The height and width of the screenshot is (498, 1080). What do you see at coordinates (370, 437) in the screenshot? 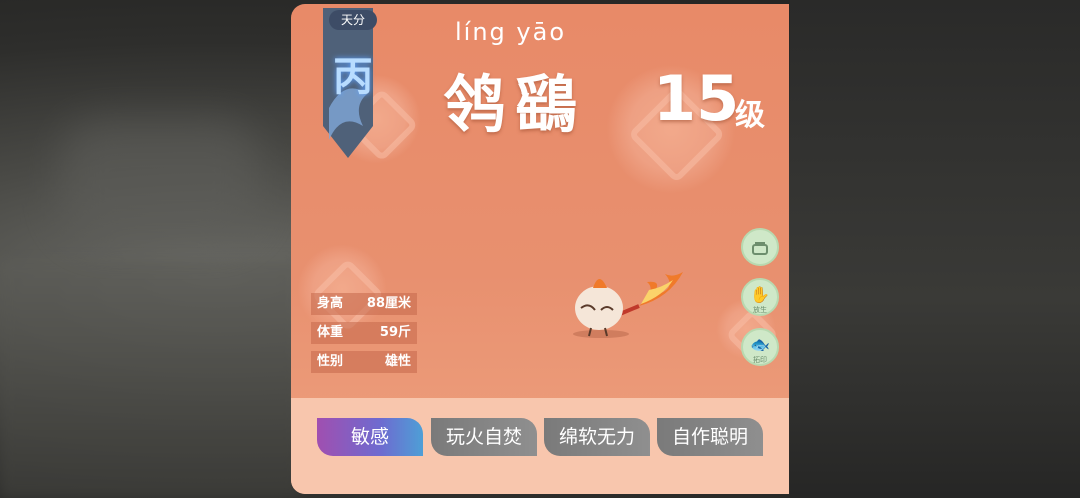
I see `trait-badge: 敏感` at bounding box center [370, 437].